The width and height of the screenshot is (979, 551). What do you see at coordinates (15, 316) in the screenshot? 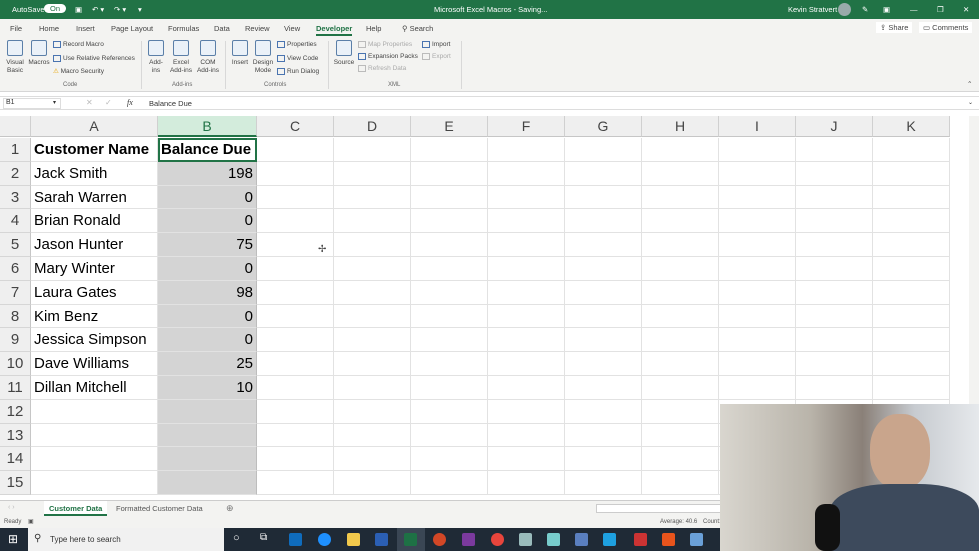
I see `row-header-8: 8` at bounding box center [15, 316].